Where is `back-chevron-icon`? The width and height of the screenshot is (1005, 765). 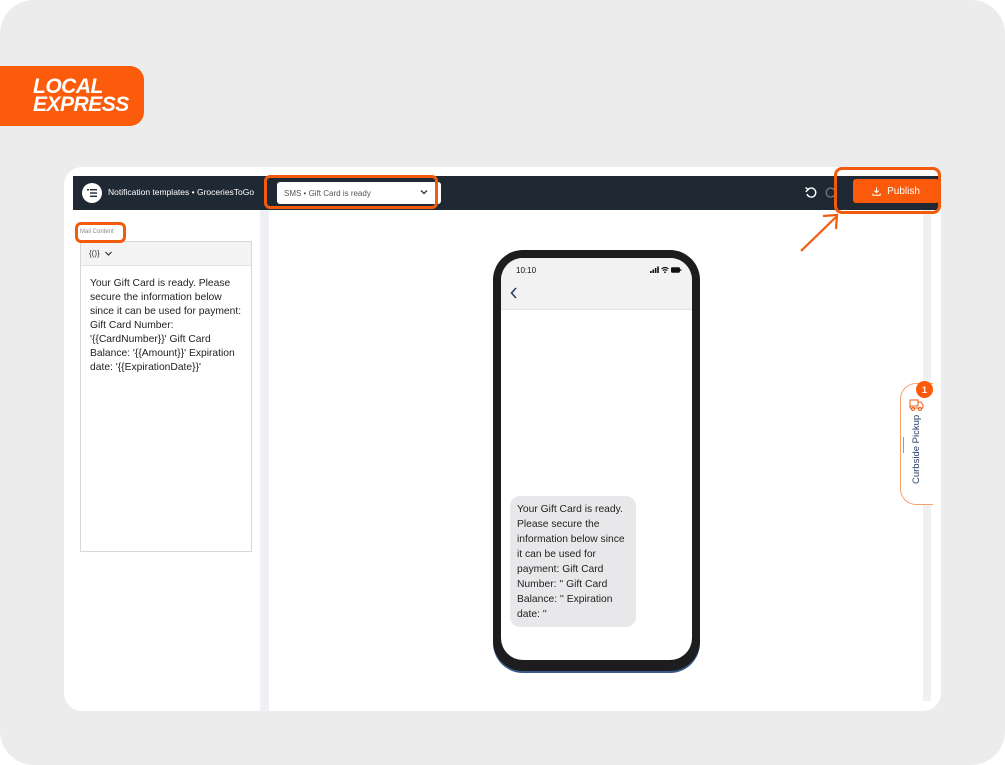 back-chevron-icon is located at coordinates (514, 293).